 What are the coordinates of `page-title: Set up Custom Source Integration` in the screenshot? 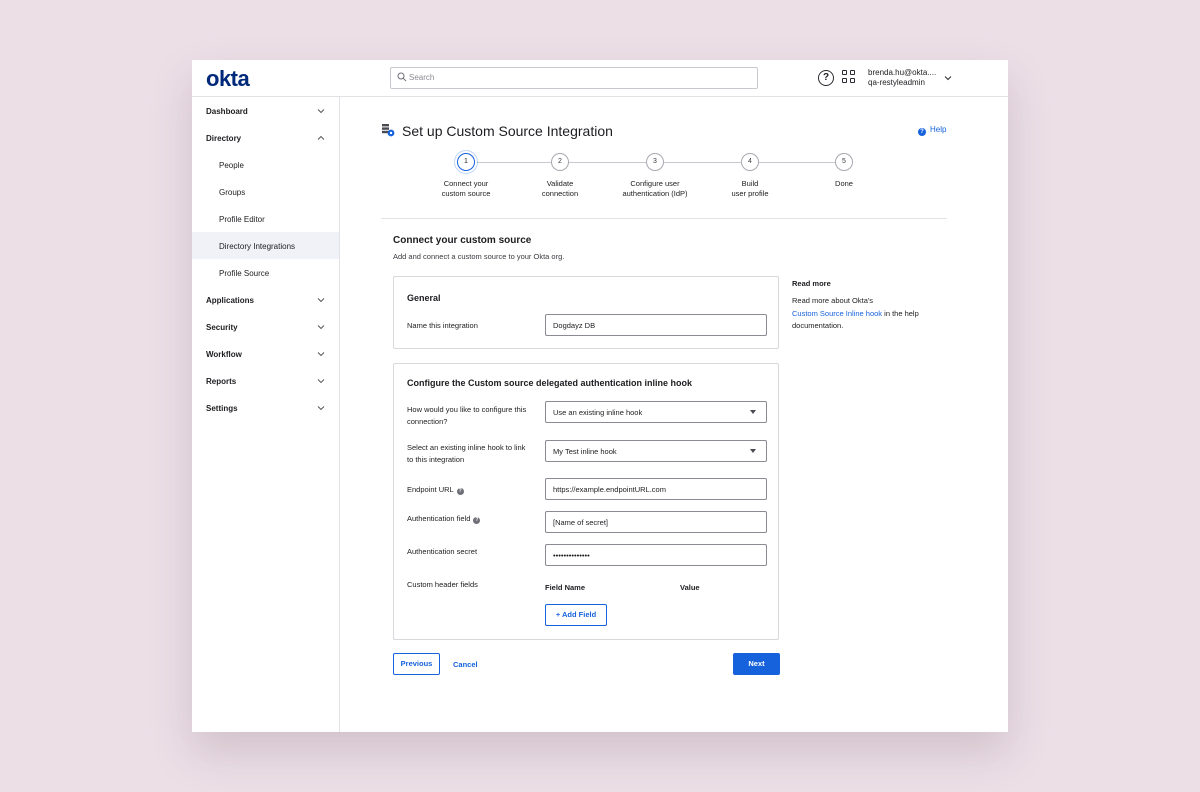 It's located at (507, 131).